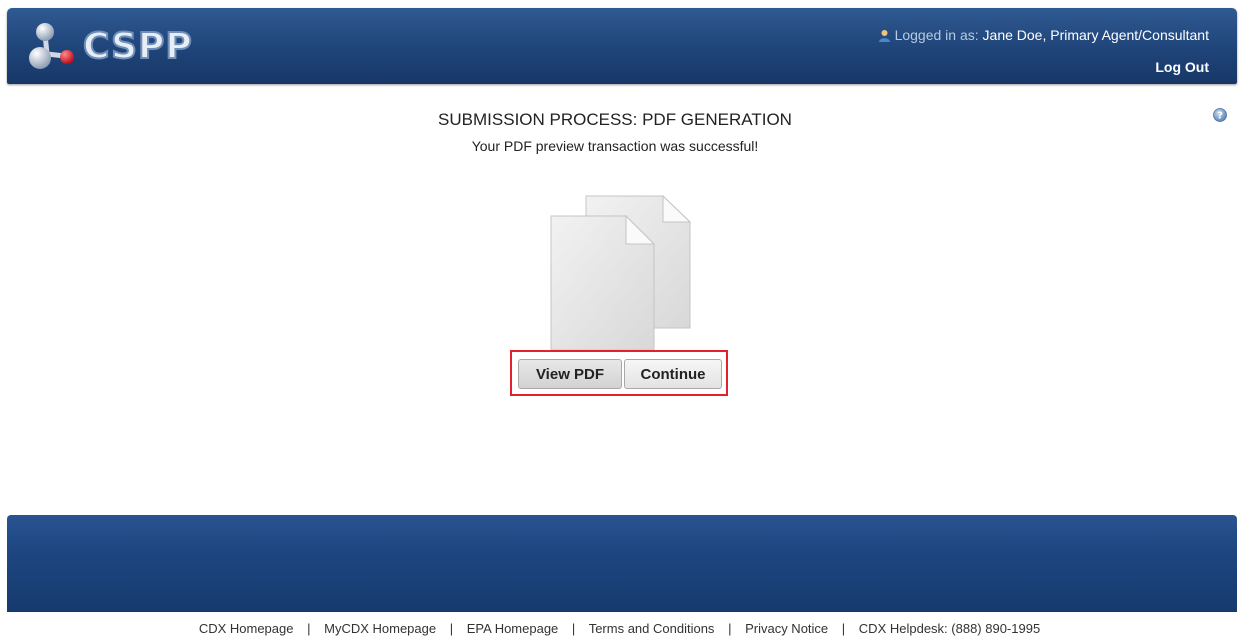  I want to click on logout-link: Log Out, so click(1182, 67).